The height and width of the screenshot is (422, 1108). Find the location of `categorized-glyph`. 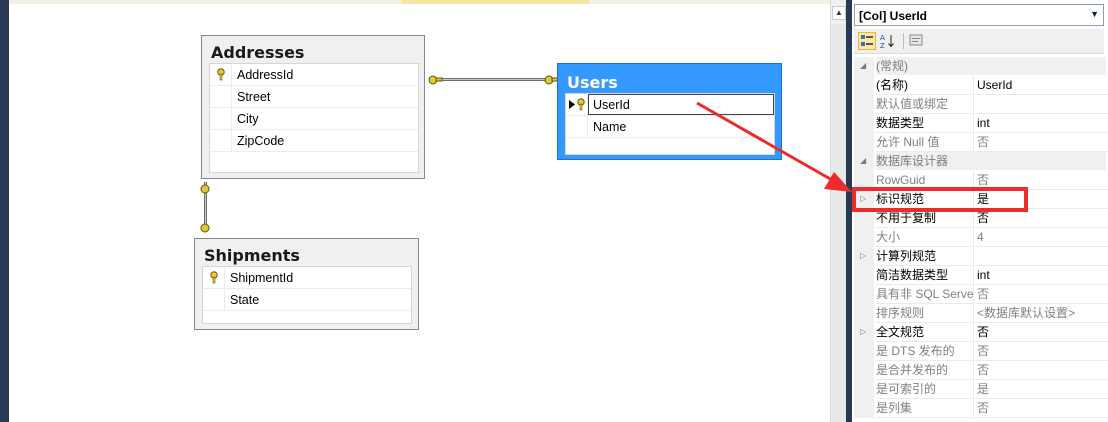

categorized-glyph is located at coordinates (867, 40).